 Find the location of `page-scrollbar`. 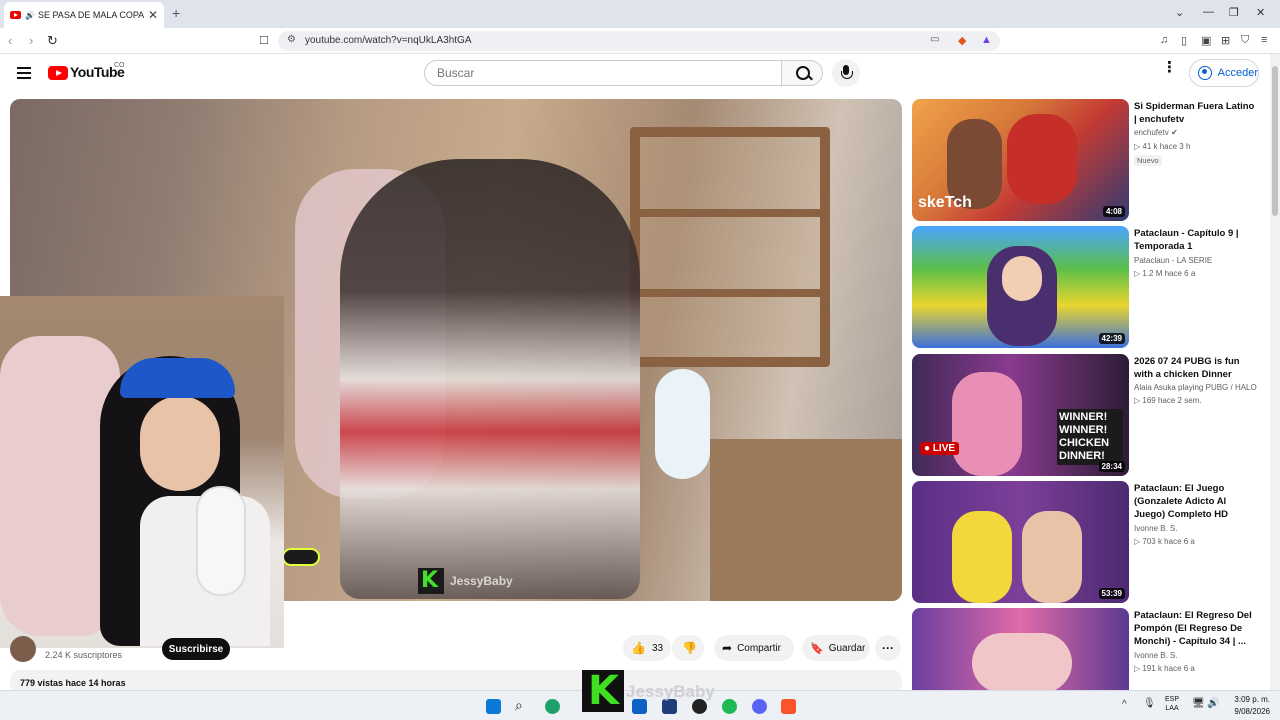

page-scrollbar is located at coordinates (1275, 372).